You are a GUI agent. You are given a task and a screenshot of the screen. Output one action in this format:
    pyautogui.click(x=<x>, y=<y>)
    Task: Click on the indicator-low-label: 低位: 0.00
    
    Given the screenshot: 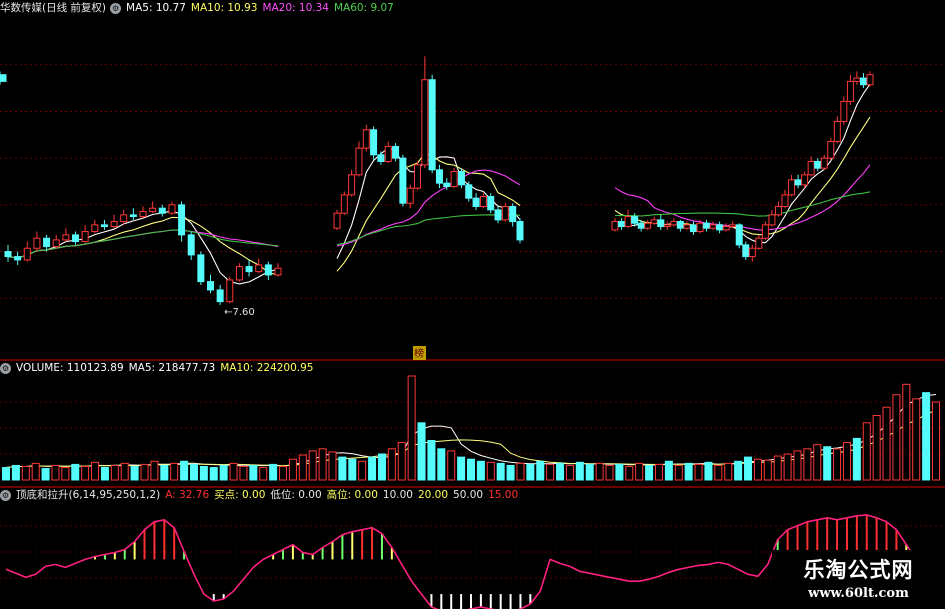 What is the action you would take?
    pyautogui.click(x=296, y=495)
    